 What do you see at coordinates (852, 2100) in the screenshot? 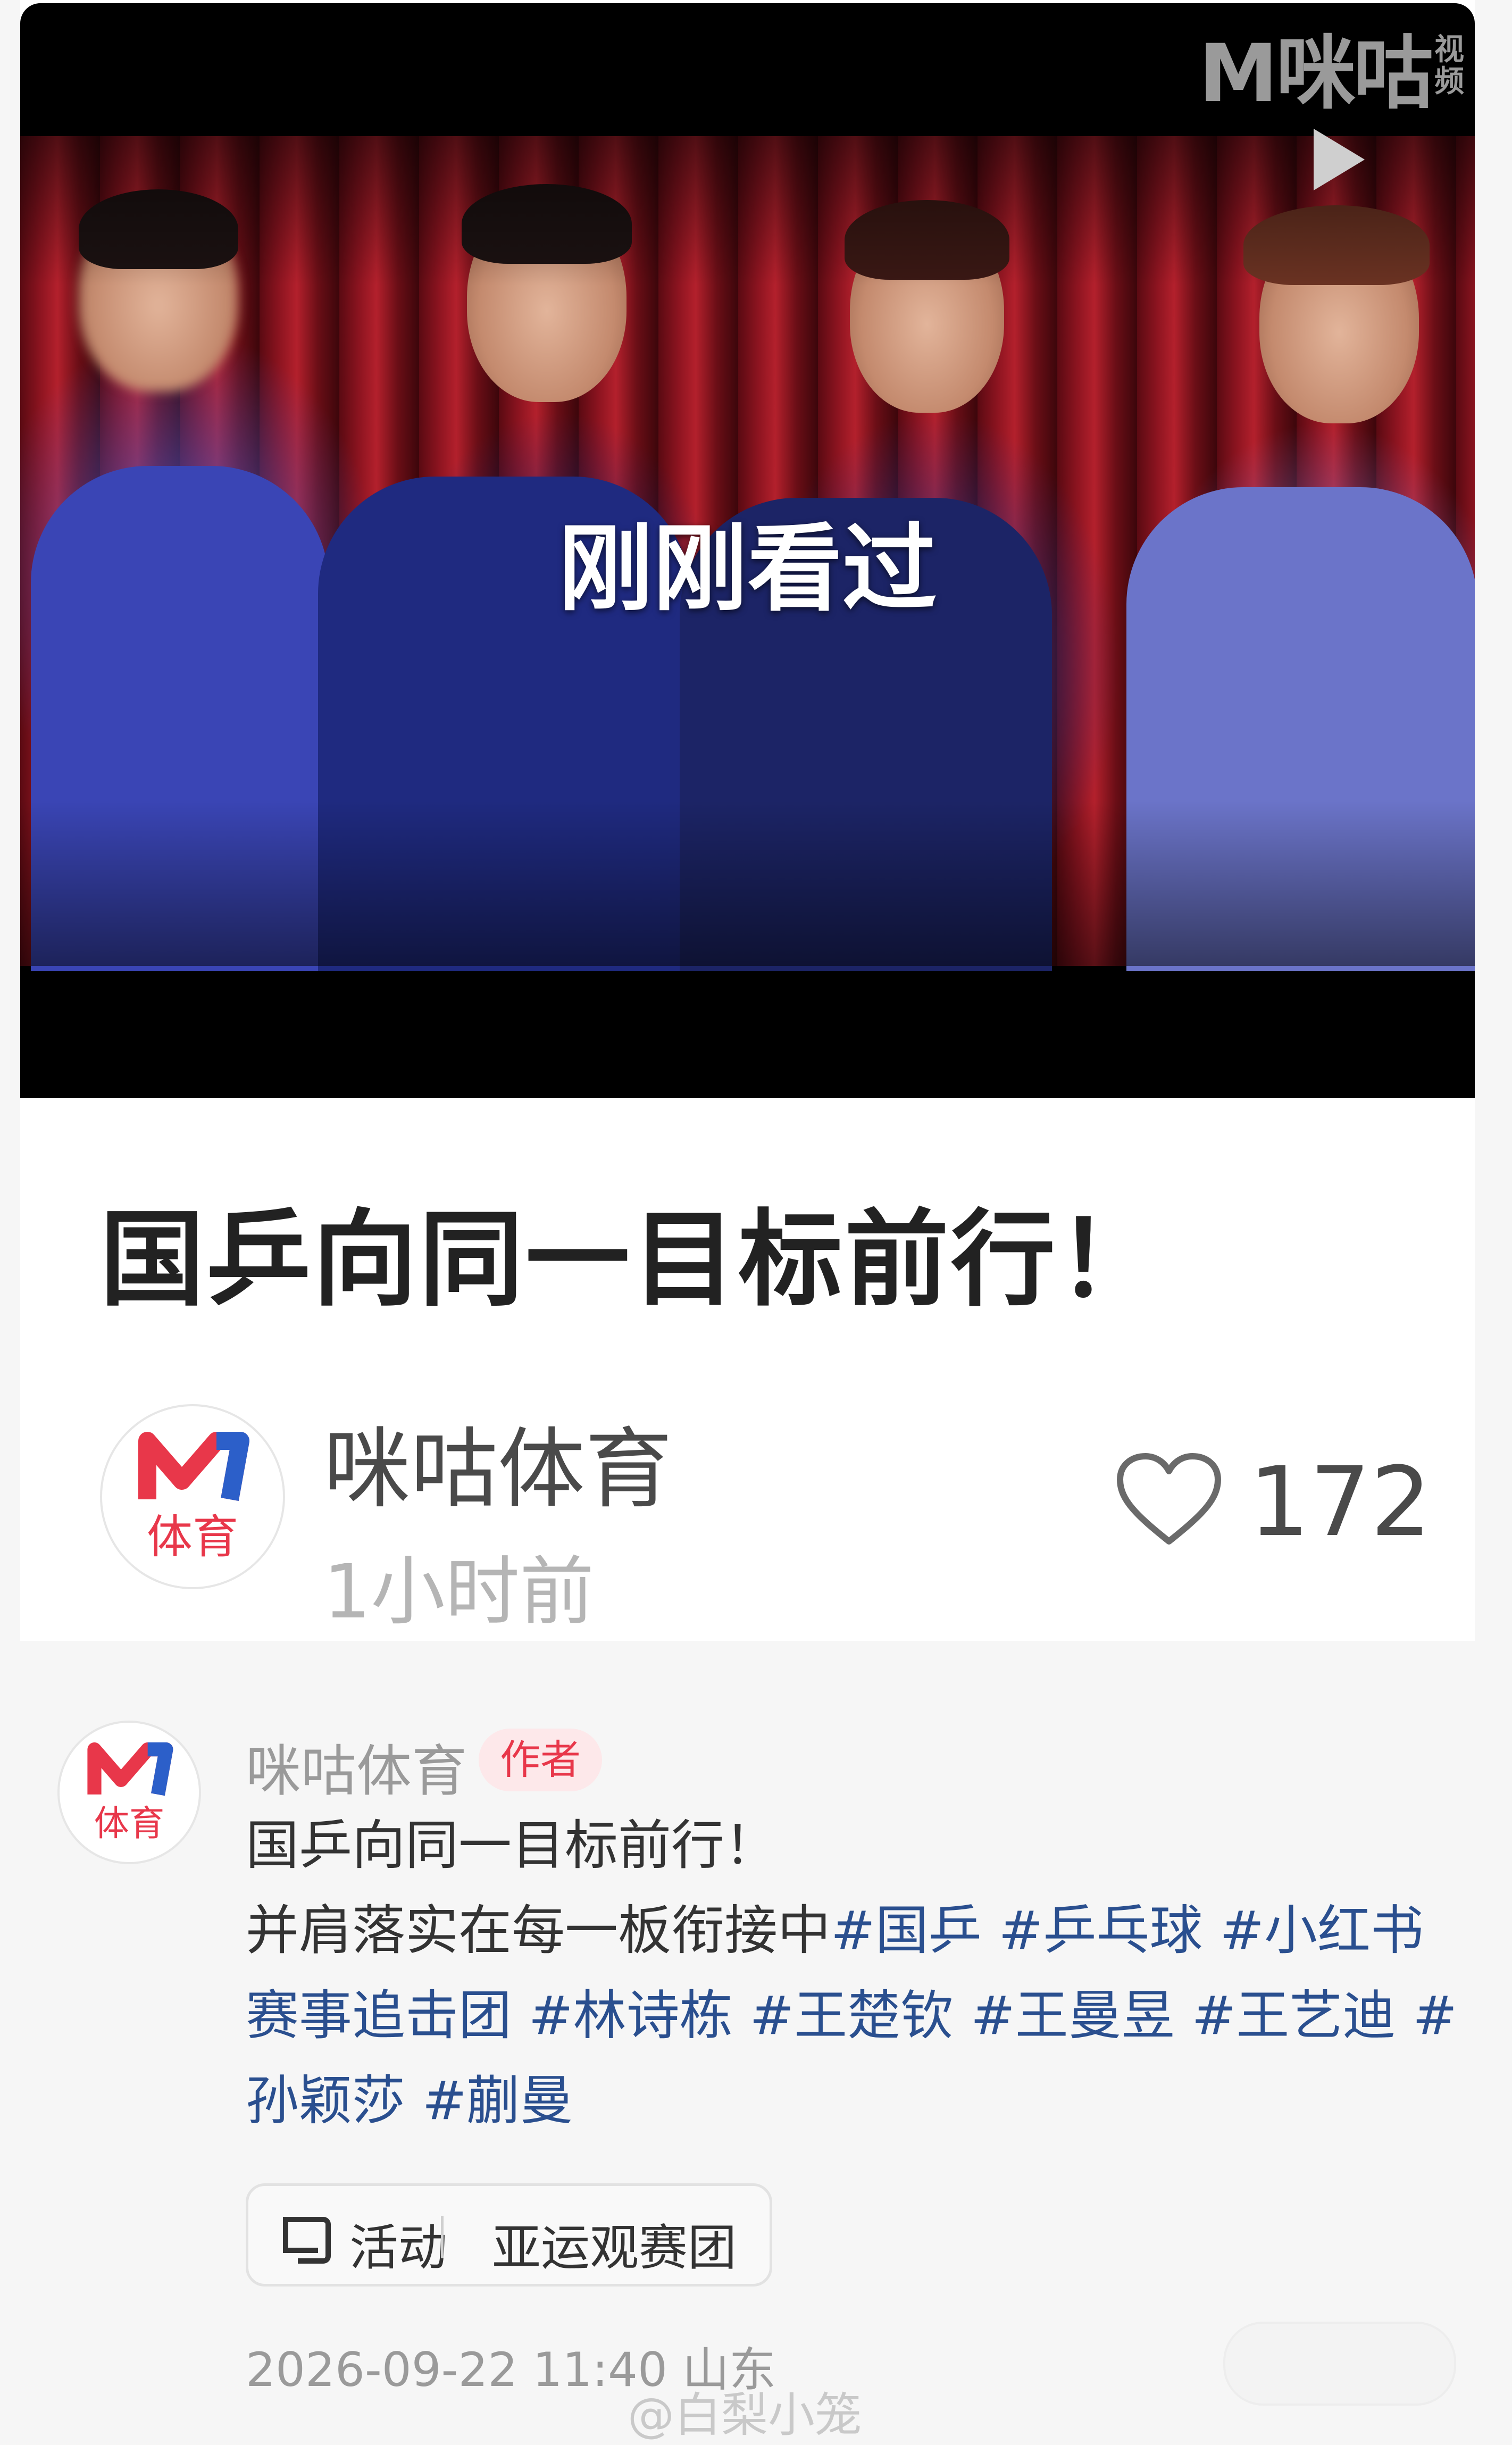
I see `comment-line: 孙颖莎 #蒯曼` at bounding box center [852, 2100].